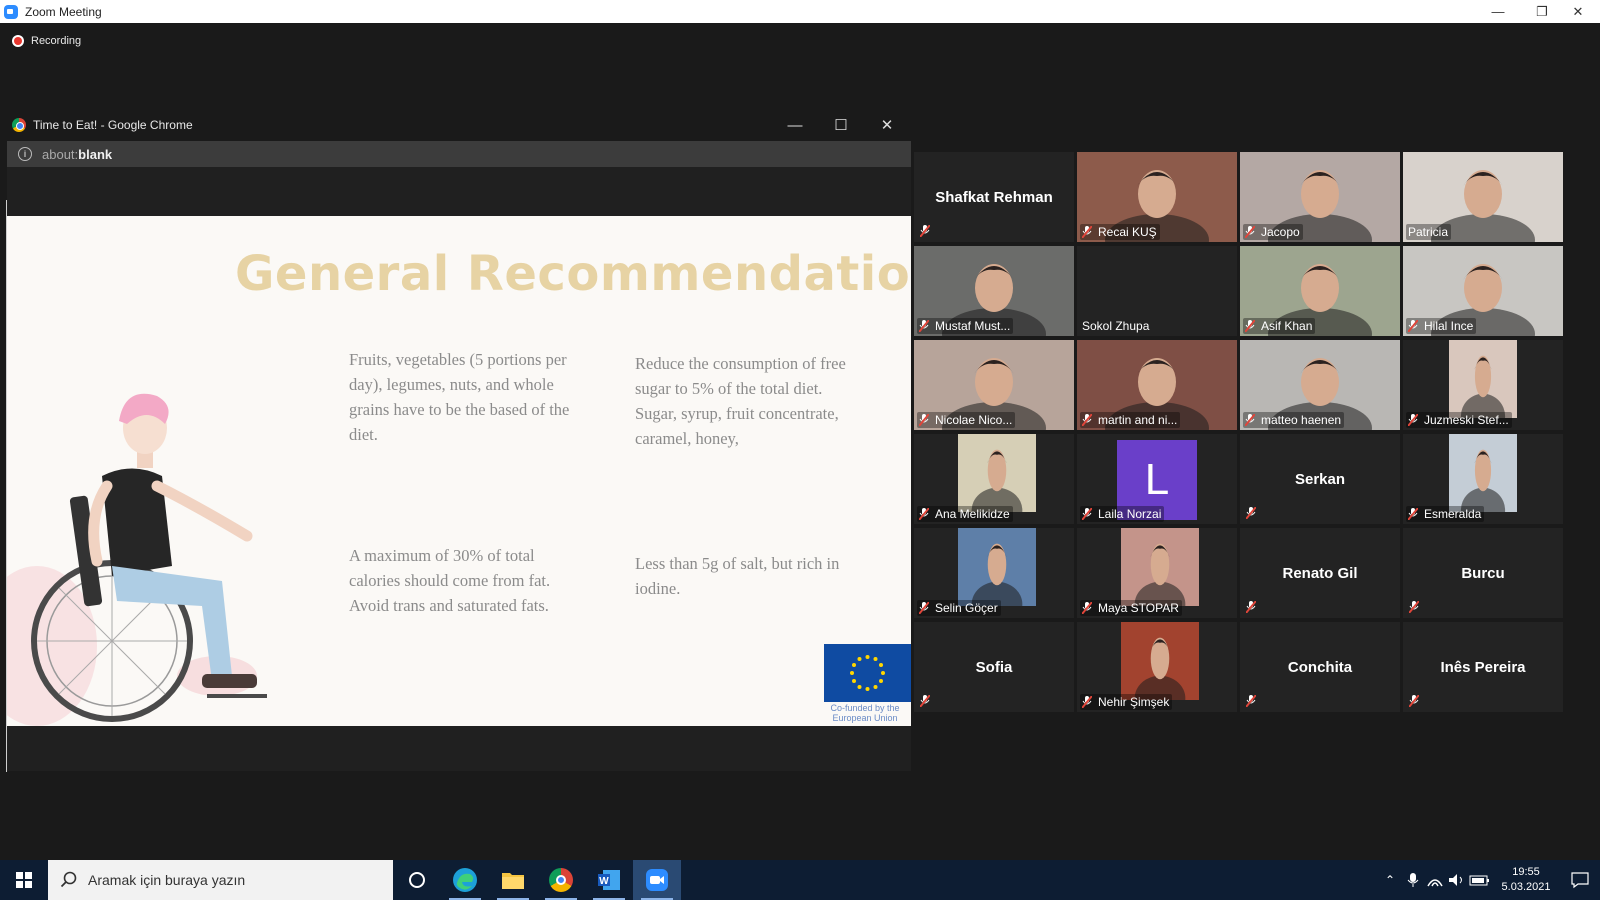 This screenshot has height=900, width=1600. Describe the element at coordinates (1287, 326) in the screenshot. I see `participant-name: Asif Khan` at that location.